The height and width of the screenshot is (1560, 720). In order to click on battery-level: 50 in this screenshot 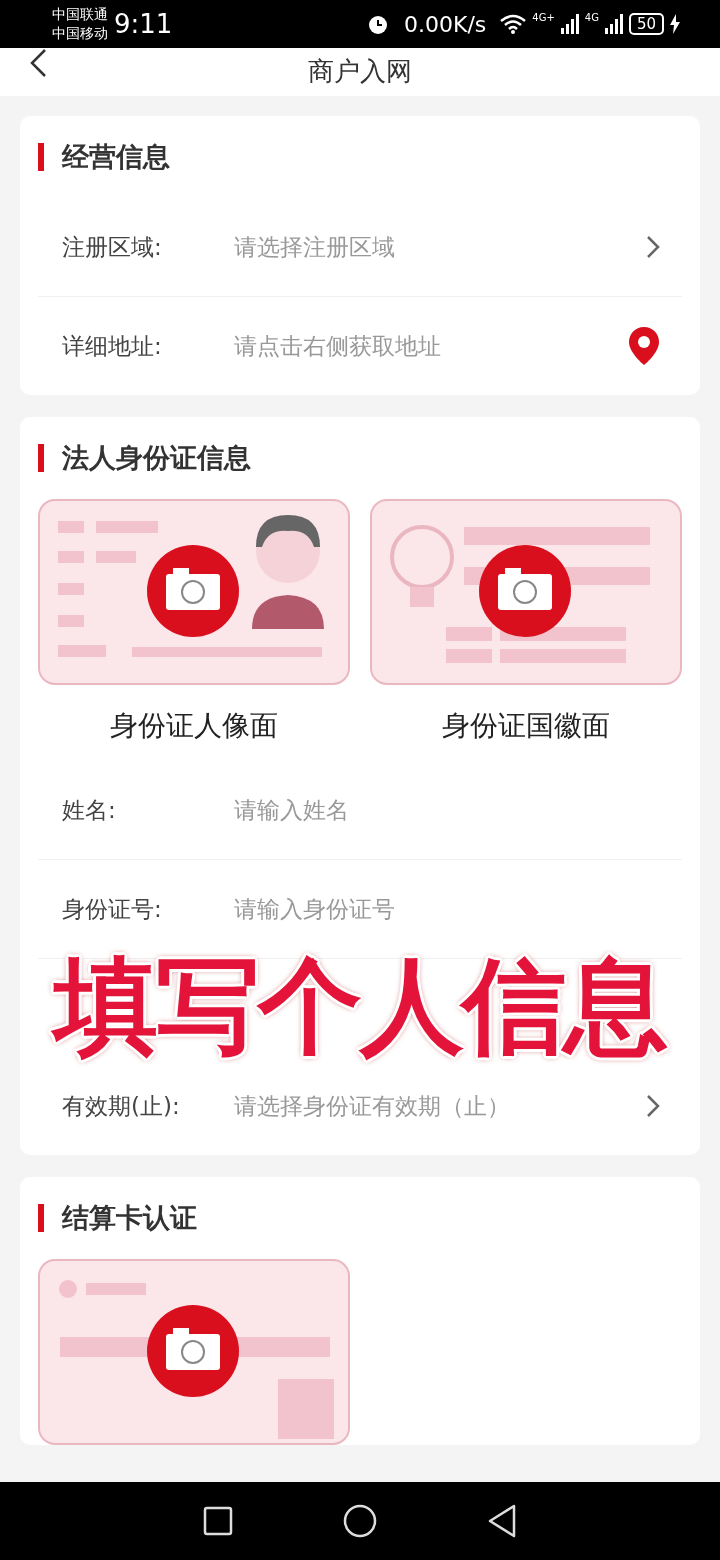, I will do `click(646, 24)`.